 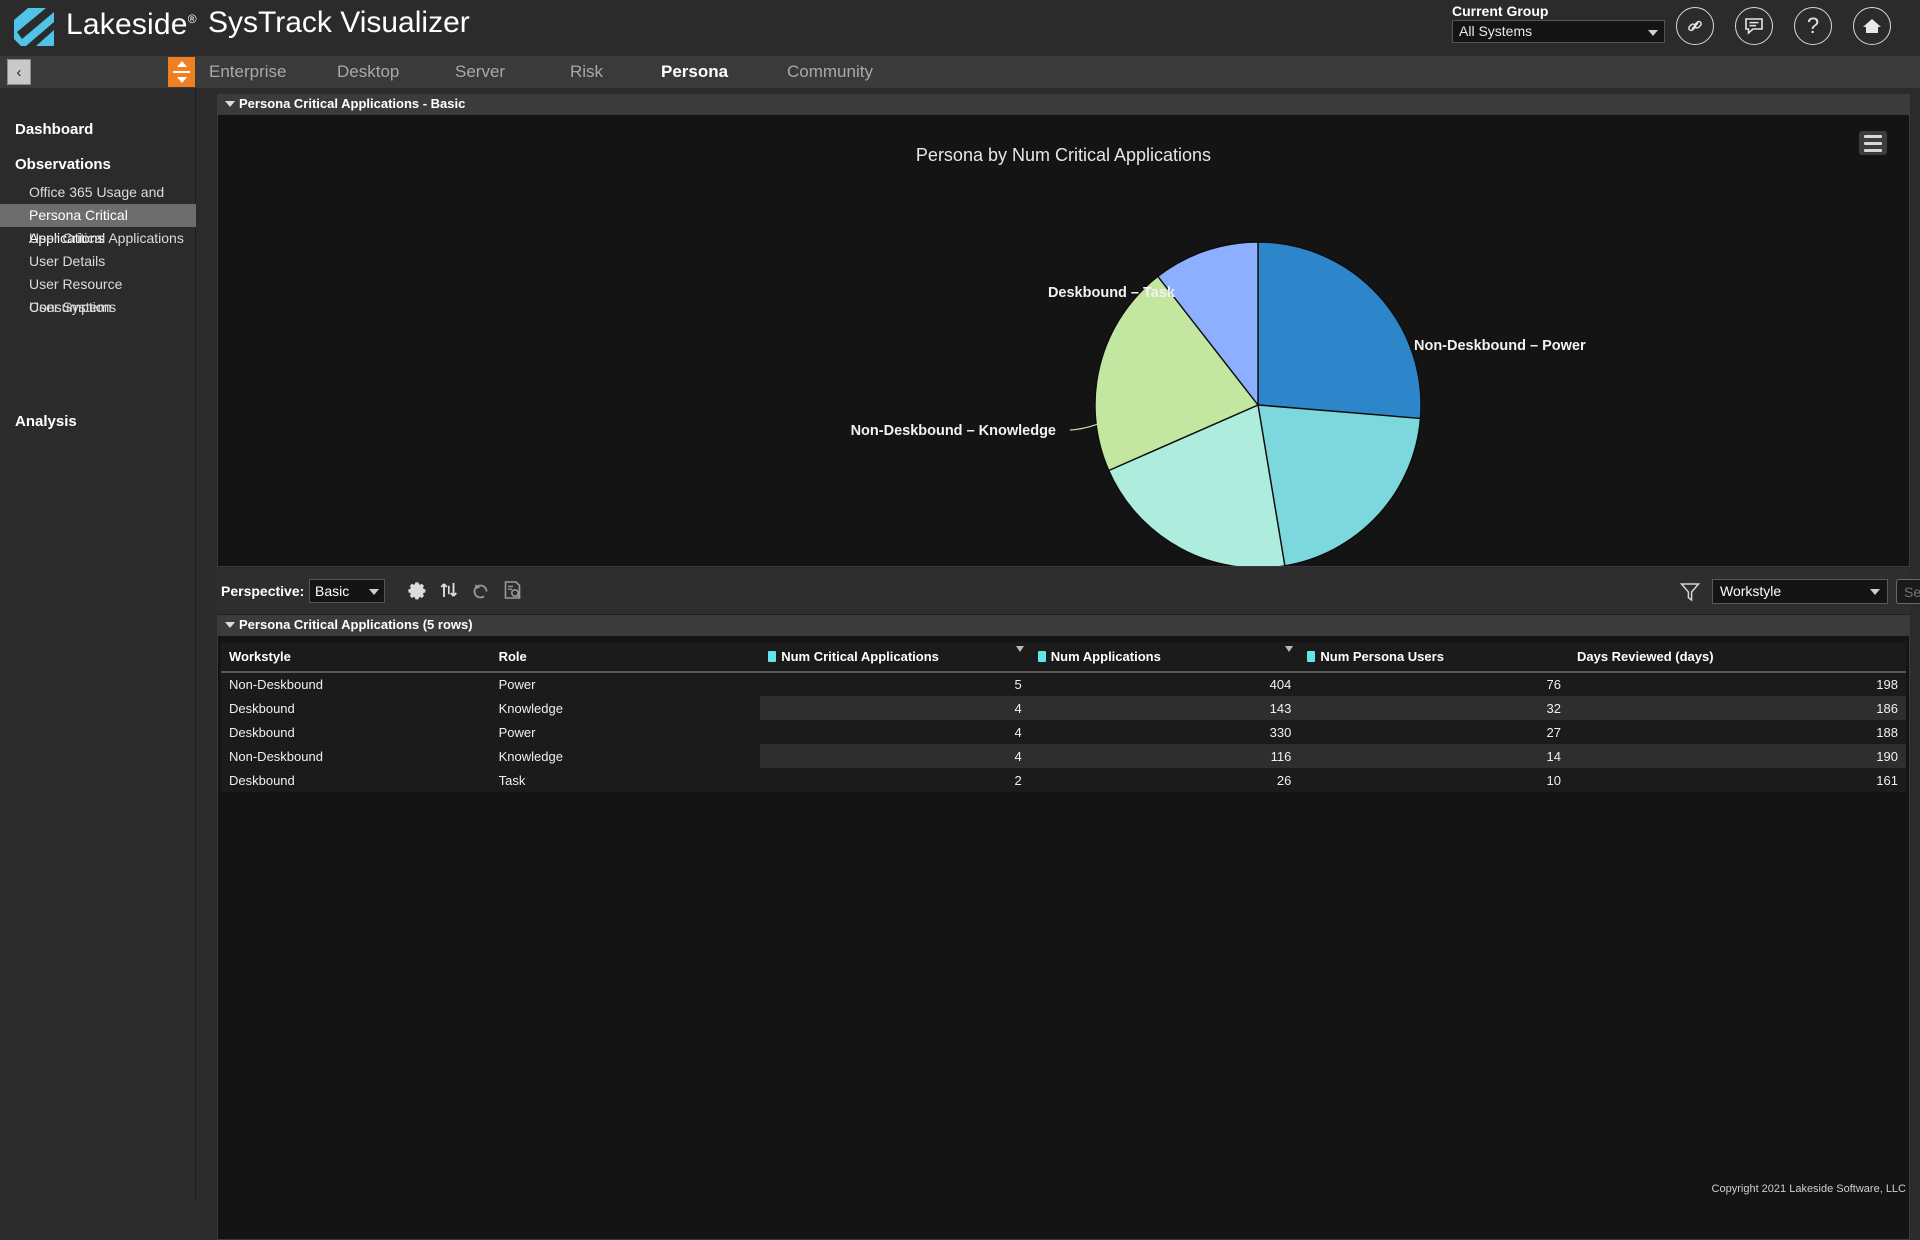 What do you see at coordinates (1434, 657) in the screenshot?
I see `table-header-cell-num-persona-users: Num Persona Users` at bounding box center [1434, 657].